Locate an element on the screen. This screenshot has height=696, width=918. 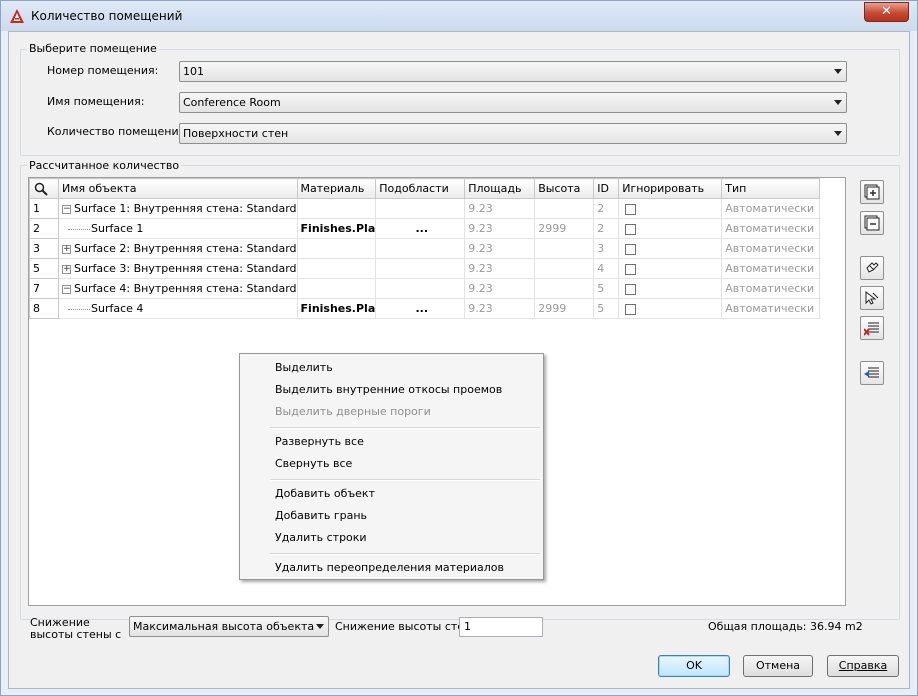
col-header-id: ID is located at coordinates (606, 188).